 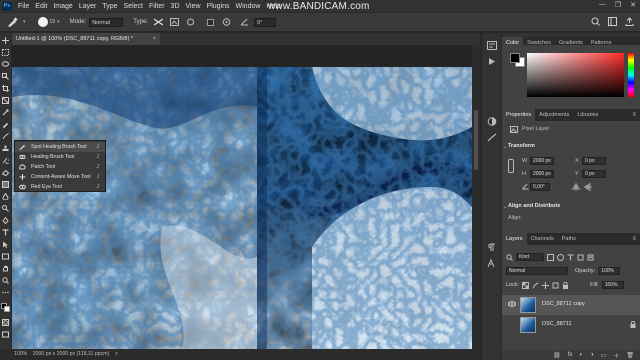 What do you see at coordinates (5, 280) in the screenshot?
I see `zoom-tool-icon` at bounding box center [5, 280].